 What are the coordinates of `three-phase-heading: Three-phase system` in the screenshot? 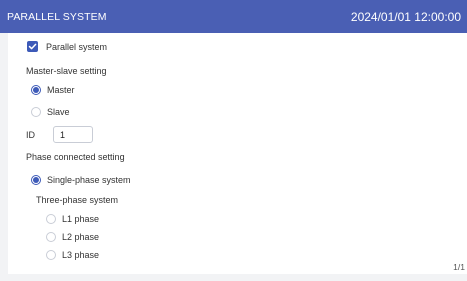 It's located at (77, 200).